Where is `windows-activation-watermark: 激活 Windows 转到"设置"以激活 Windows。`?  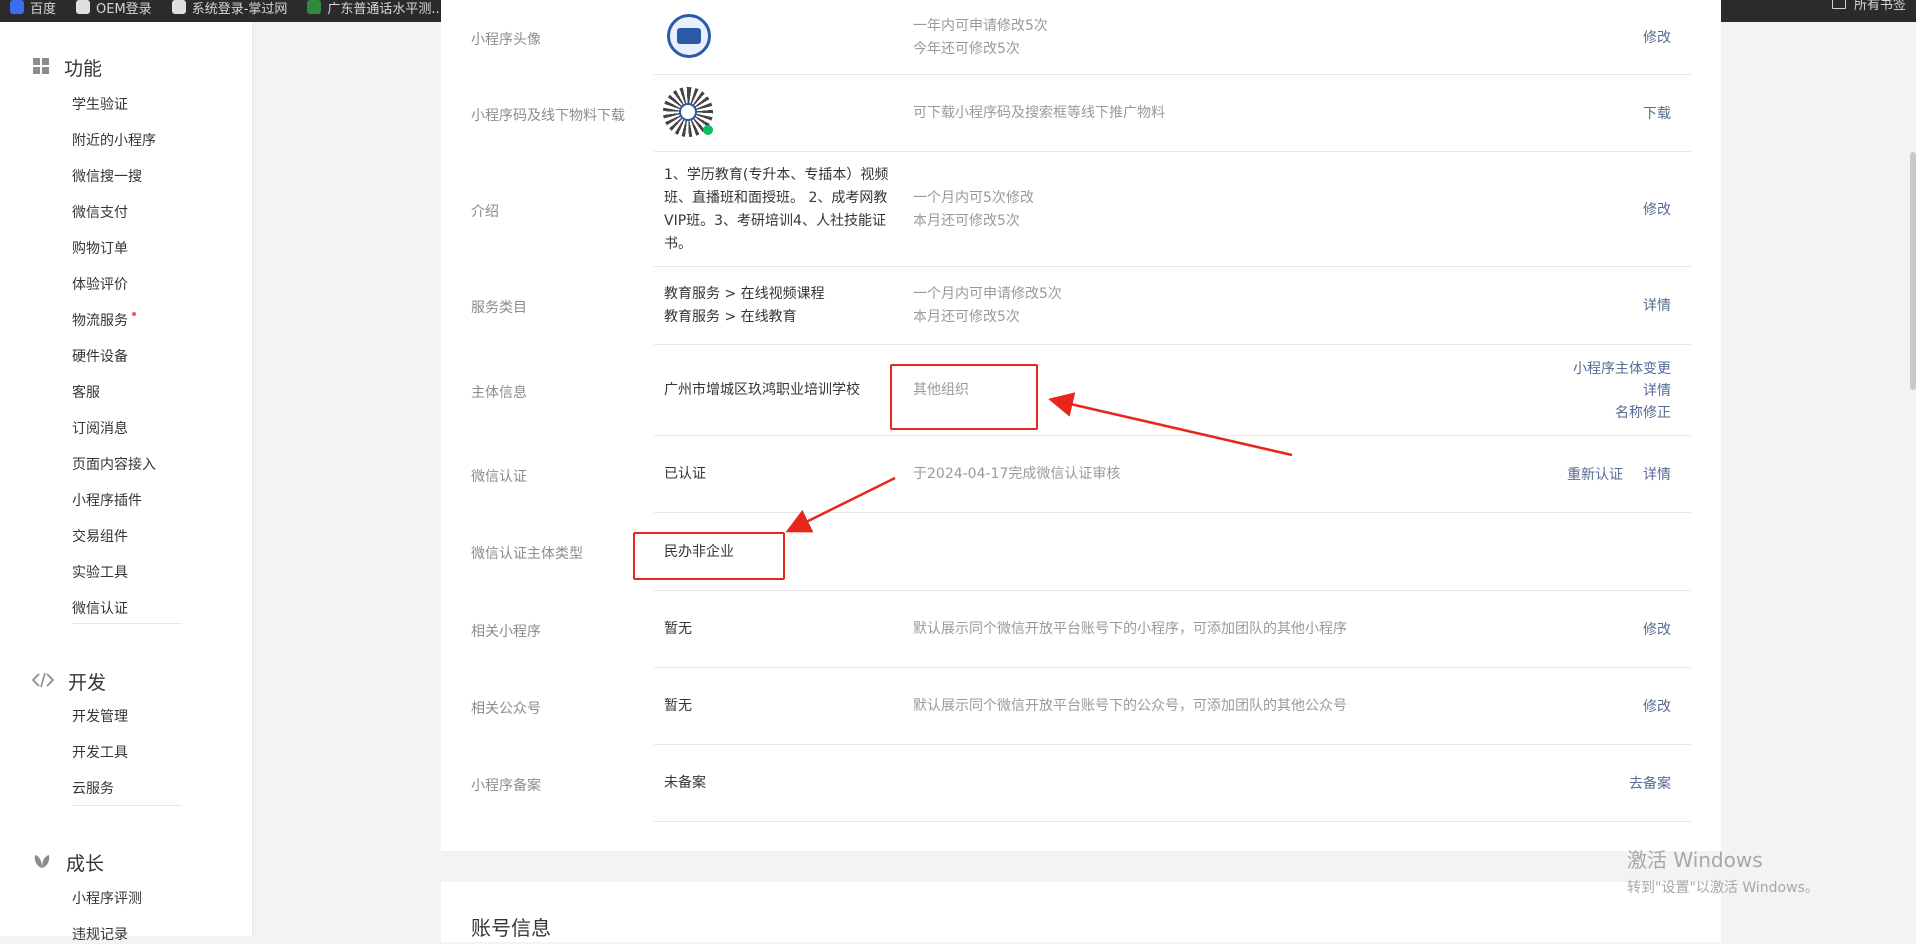 windows-activation-watermark: 激活 Windows 转到"设置"以激活 Windows。 is located at coordinates (1723, 870).